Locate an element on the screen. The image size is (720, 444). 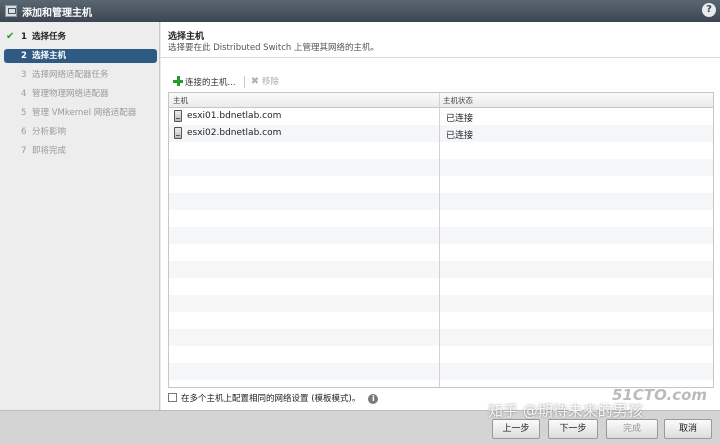
column-divider is located at coordinates (439, 240).